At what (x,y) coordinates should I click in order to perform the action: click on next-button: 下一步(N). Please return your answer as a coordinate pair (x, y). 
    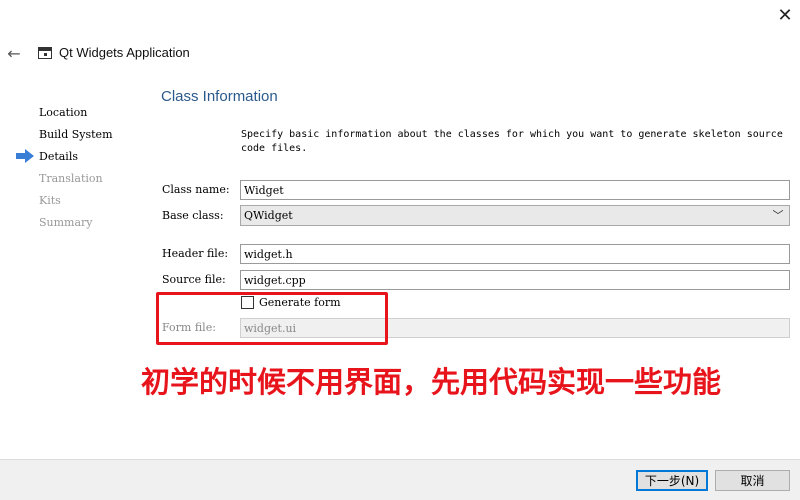
    Looking at the image, I should click on (672, 480).